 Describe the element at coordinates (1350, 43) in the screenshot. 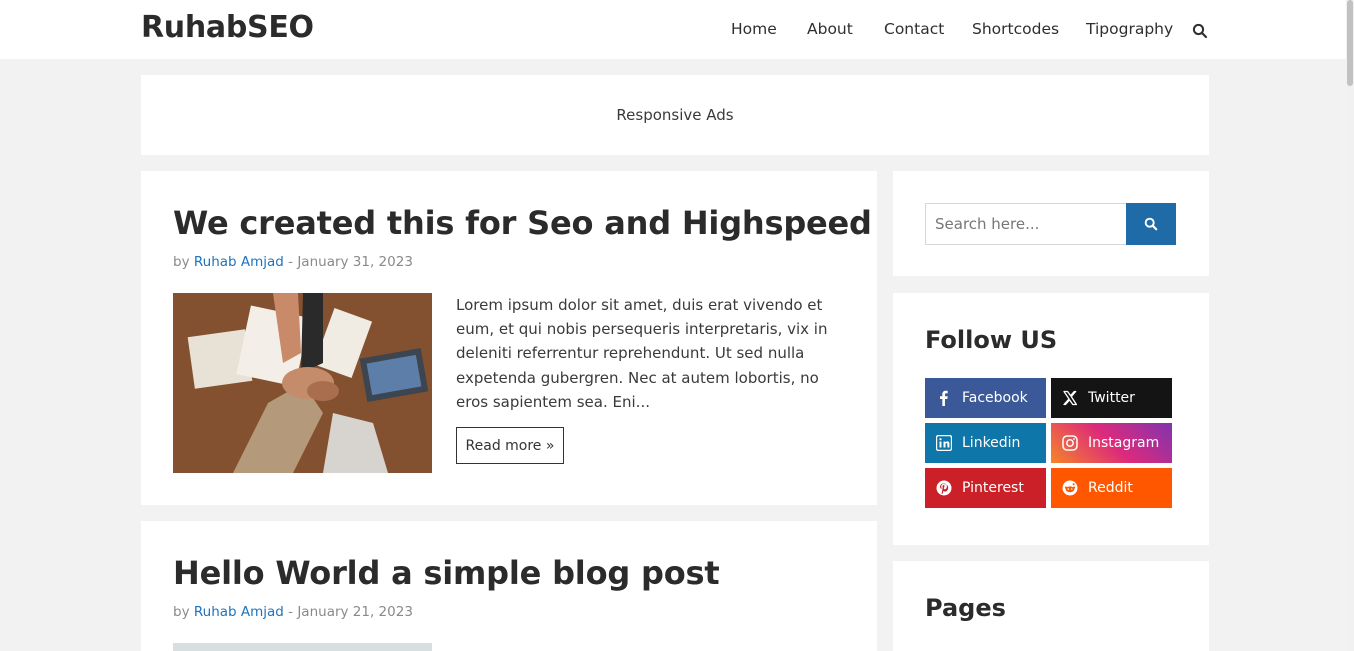

I see `scrollbar-thumb` at that location.